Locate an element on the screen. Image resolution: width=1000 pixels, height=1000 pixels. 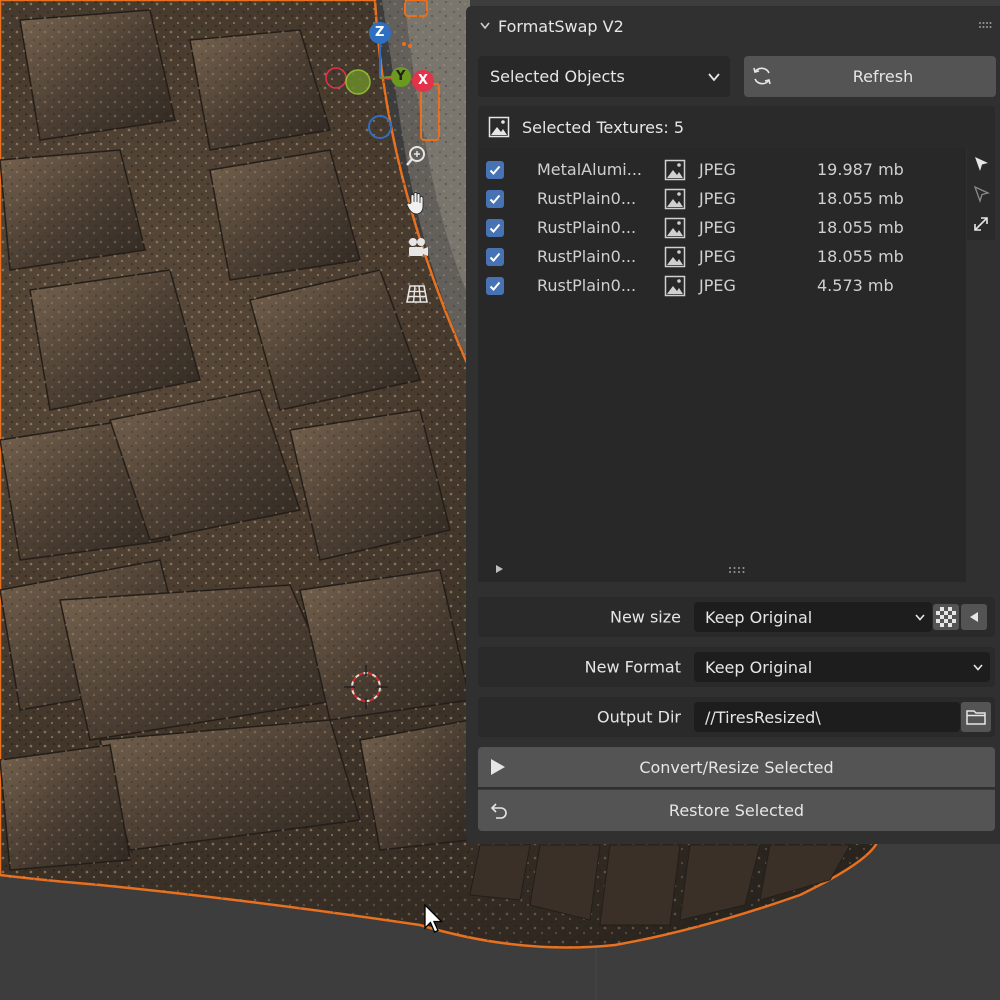
pan-view-button is located at coordinates (421, 207).